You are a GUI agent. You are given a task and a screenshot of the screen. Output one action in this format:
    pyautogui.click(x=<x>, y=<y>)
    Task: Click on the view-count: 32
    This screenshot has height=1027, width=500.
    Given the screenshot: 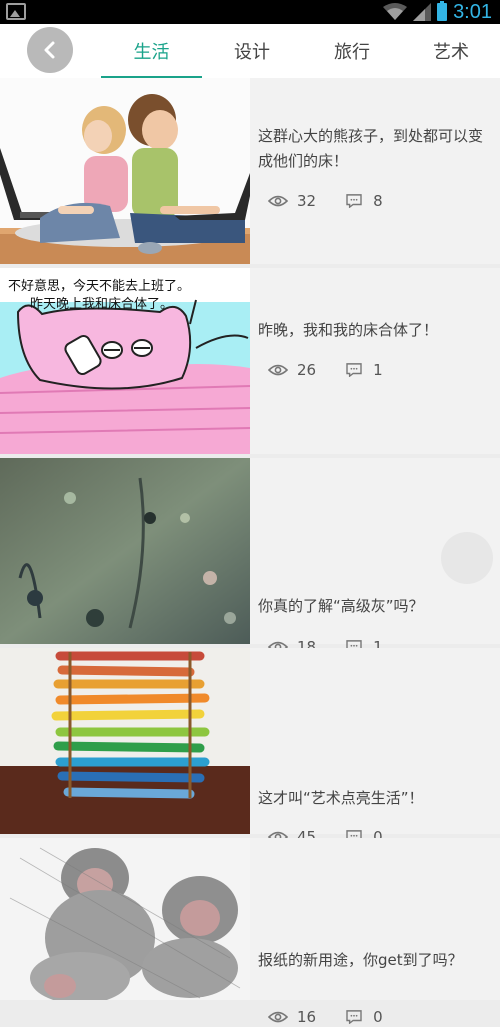 What is the action you would take?
    pyautogui.click(x=307, y=201)
    